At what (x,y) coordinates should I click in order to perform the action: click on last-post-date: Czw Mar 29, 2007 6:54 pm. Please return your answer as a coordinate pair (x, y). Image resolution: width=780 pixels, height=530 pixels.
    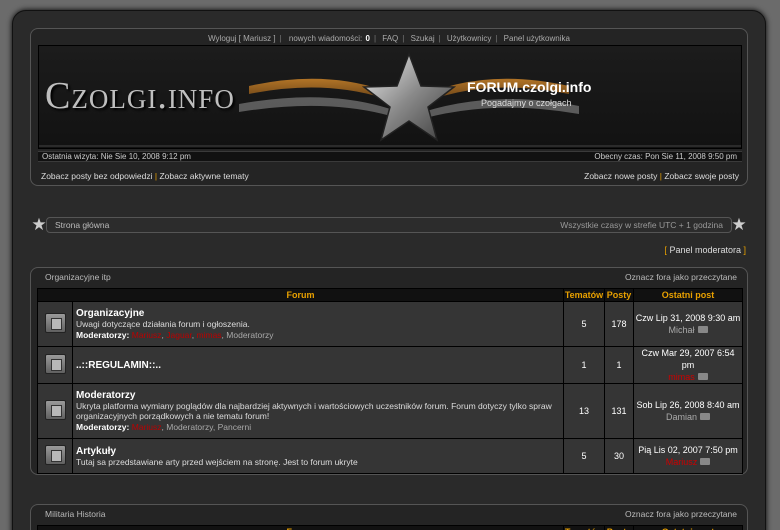
    Looking at the image, I should click on (688, 359).